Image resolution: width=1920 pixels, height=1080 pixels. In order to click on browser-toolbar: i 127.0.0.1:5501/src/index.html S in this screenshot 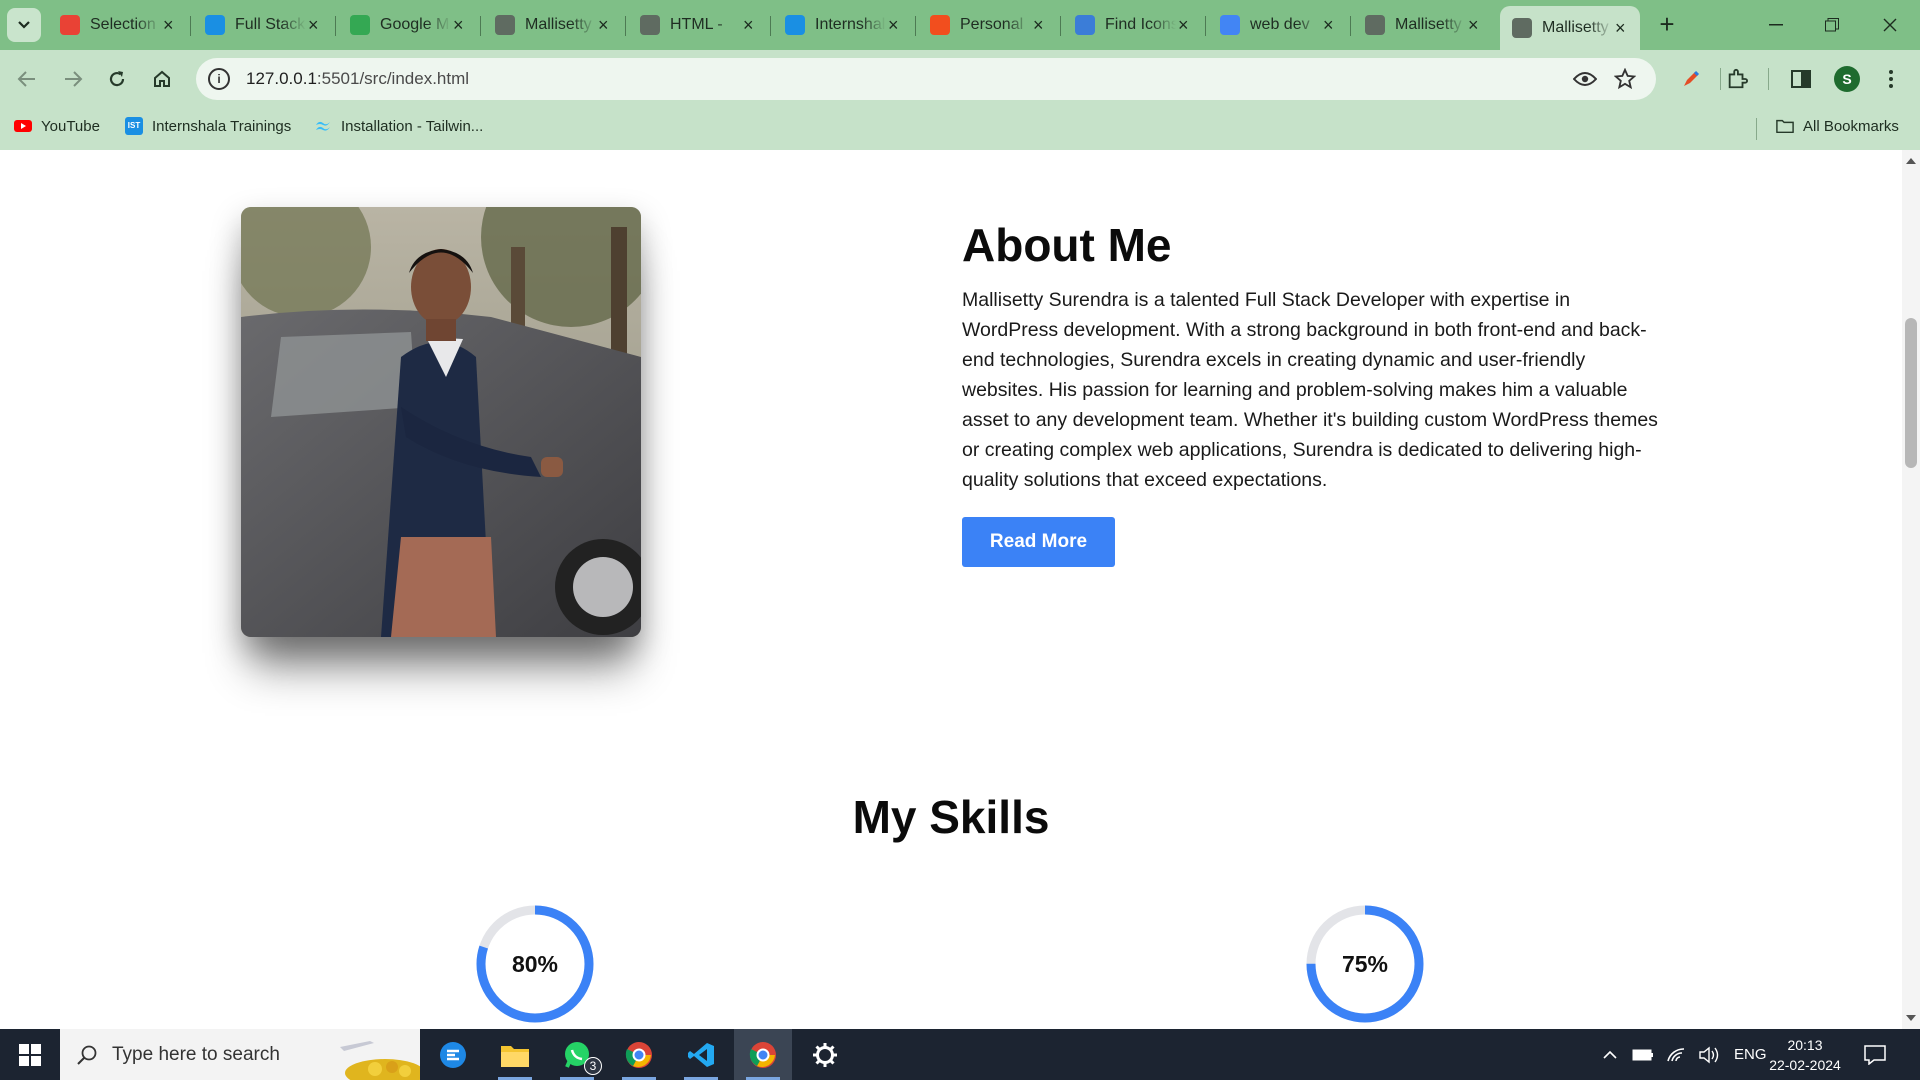, I will do `click(960, 79)`.